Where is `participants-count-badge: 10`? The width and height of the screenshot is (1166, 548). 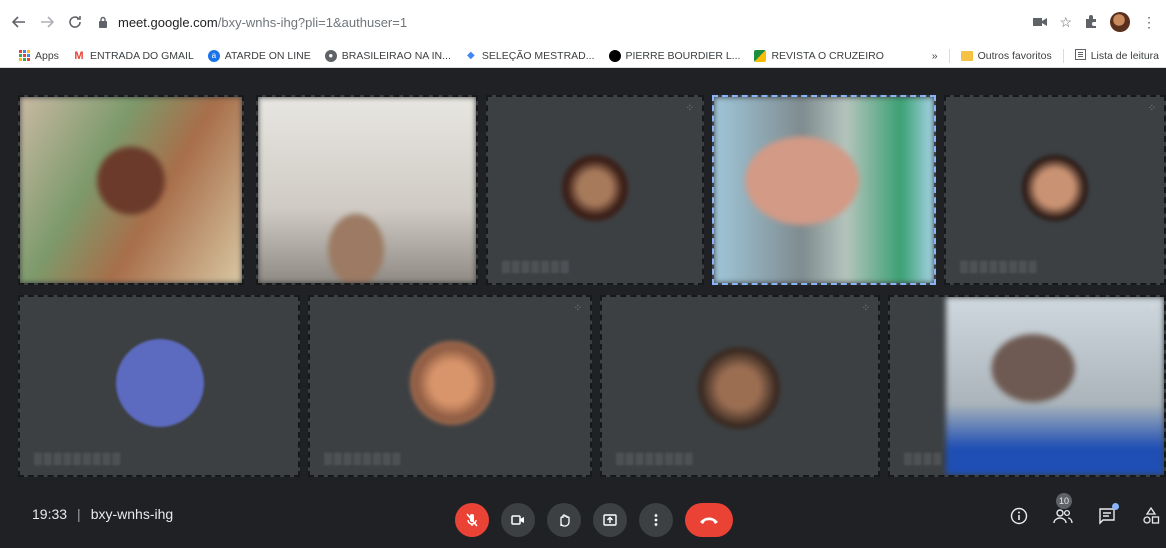
participants-count-badge: 10 is located at coordinates (1064, 501).